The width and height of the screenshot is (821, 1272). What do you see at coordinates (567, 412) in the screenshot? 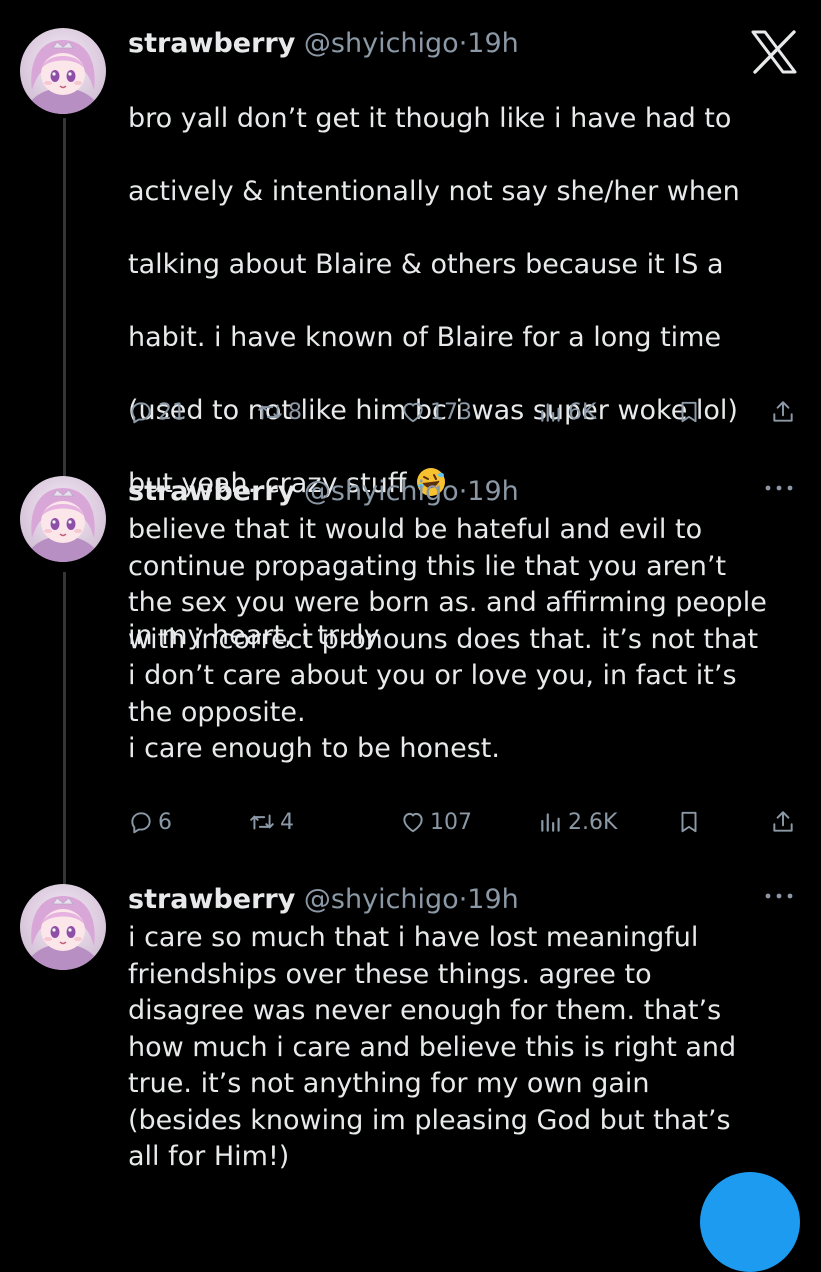
I see `views-button: 6K` at bounding box center [567, 412].